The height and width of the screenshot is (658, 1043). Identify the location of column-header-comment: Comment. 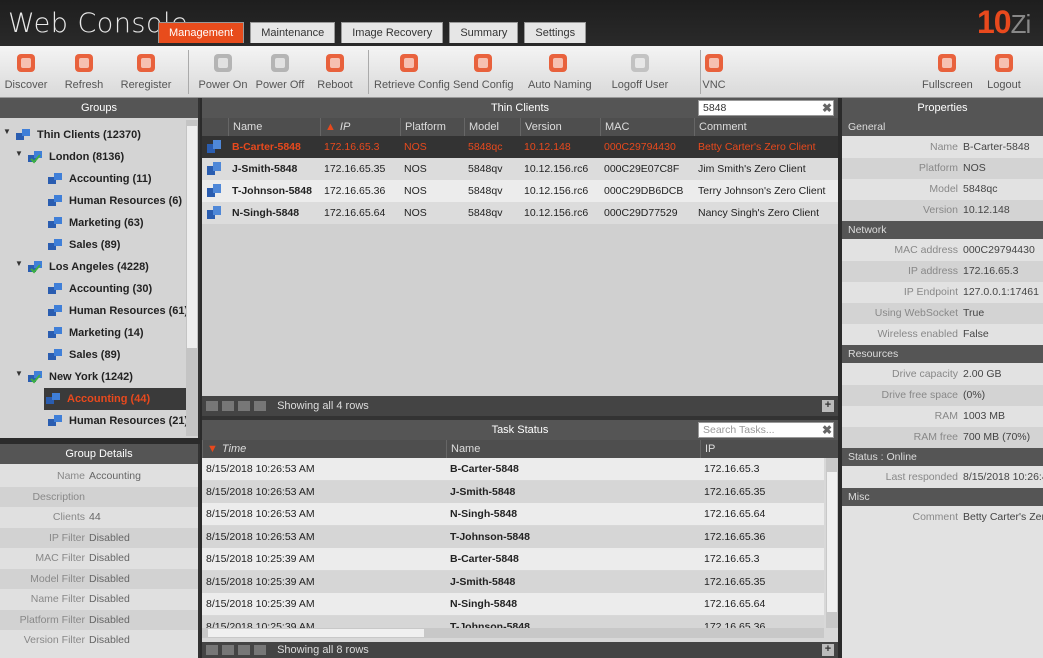
(766, 127).